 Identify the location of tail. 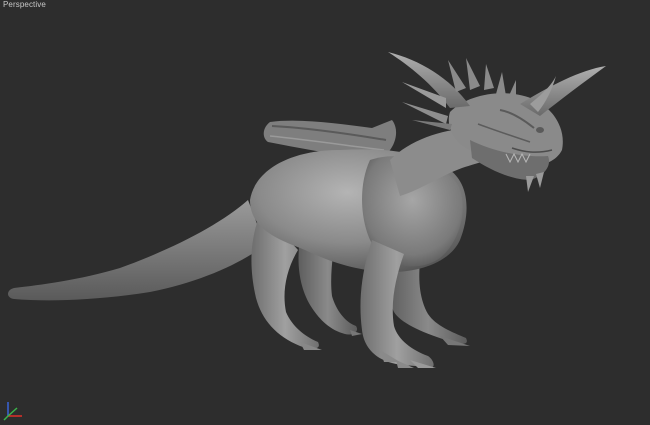
(136, 250).